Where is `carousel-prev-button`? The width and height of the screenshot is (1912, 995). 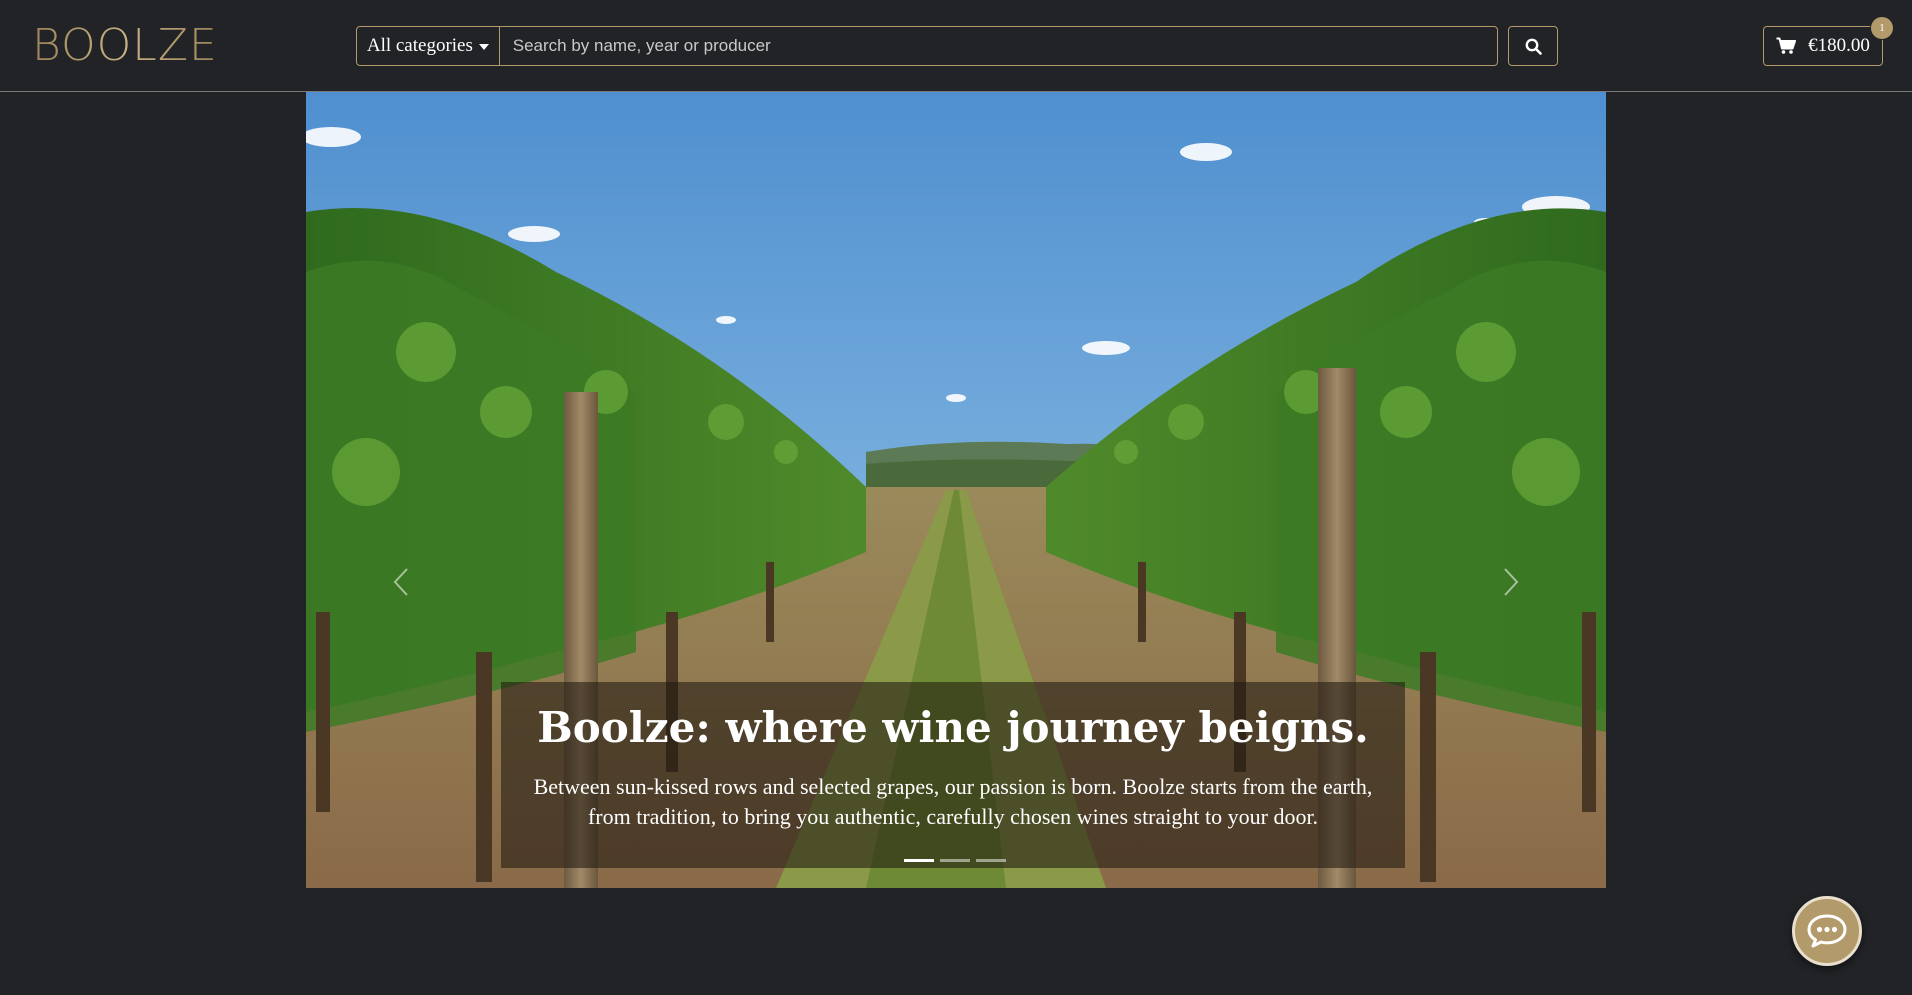 carousel-prev-button is located at coordinates (401, 582).